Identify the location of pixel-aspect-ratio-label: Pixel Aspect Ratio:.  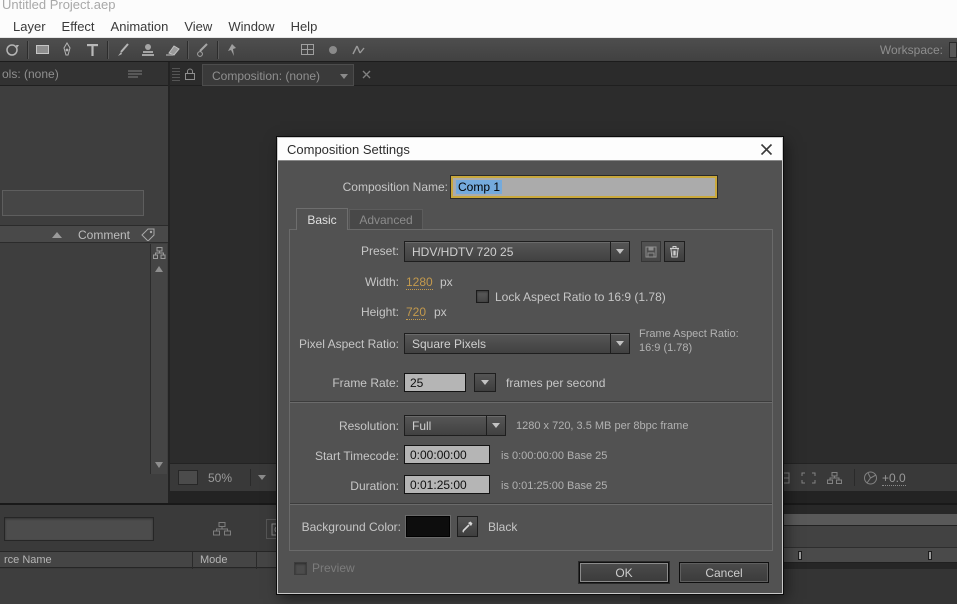
(348, 344).